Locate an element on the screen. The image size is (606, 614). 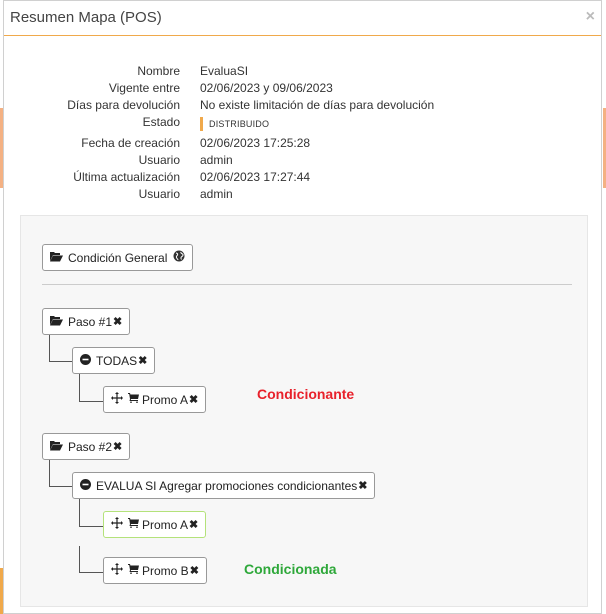
info-value: 02/06/2023 y 09/06/2023 is located at coordinates (266, 88).